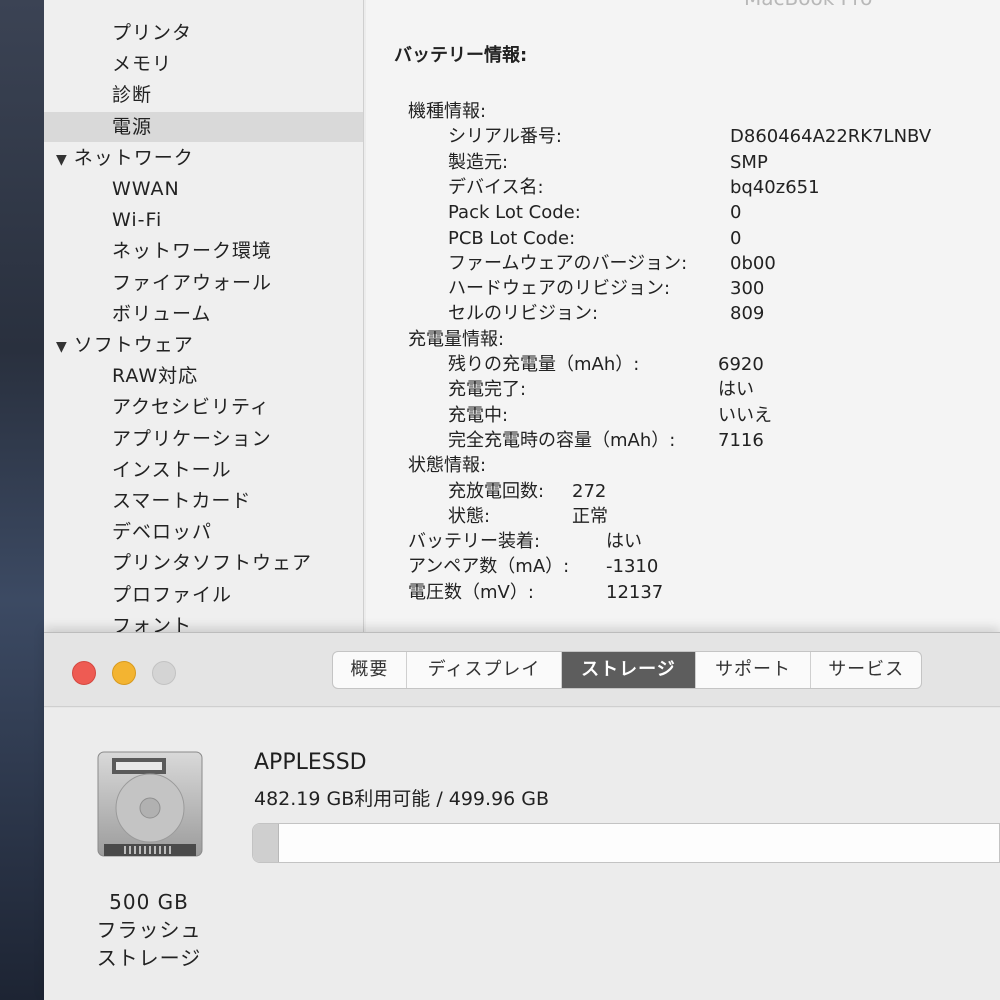  Describe the element at coordinates (150, 804) in the screenshot. I see `hard-drive-icon` at that location.